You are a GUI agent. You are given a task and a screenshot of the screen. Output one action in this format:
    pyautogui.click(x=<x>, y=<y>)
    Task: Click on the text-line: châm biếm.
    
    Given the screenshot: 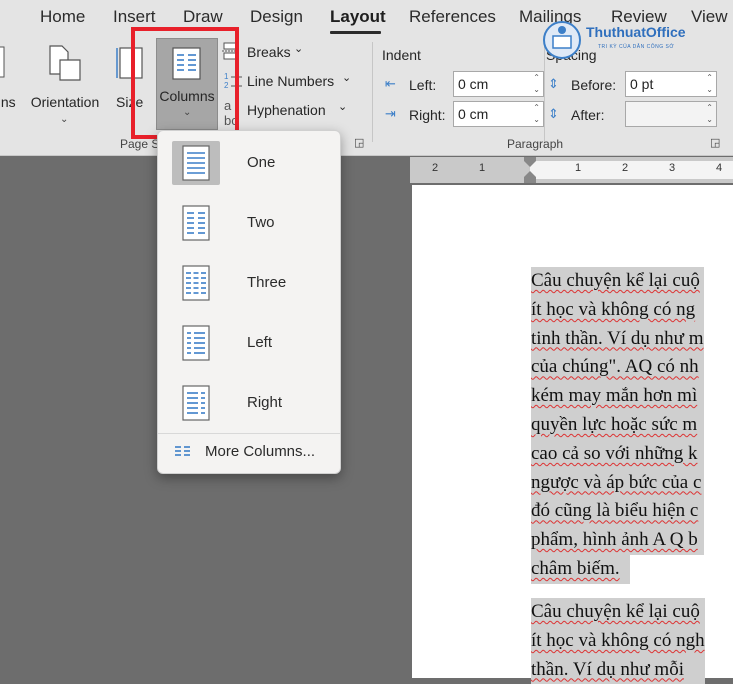 What is the action you would take?
    pyautogui.click(x=580, y=569)
    